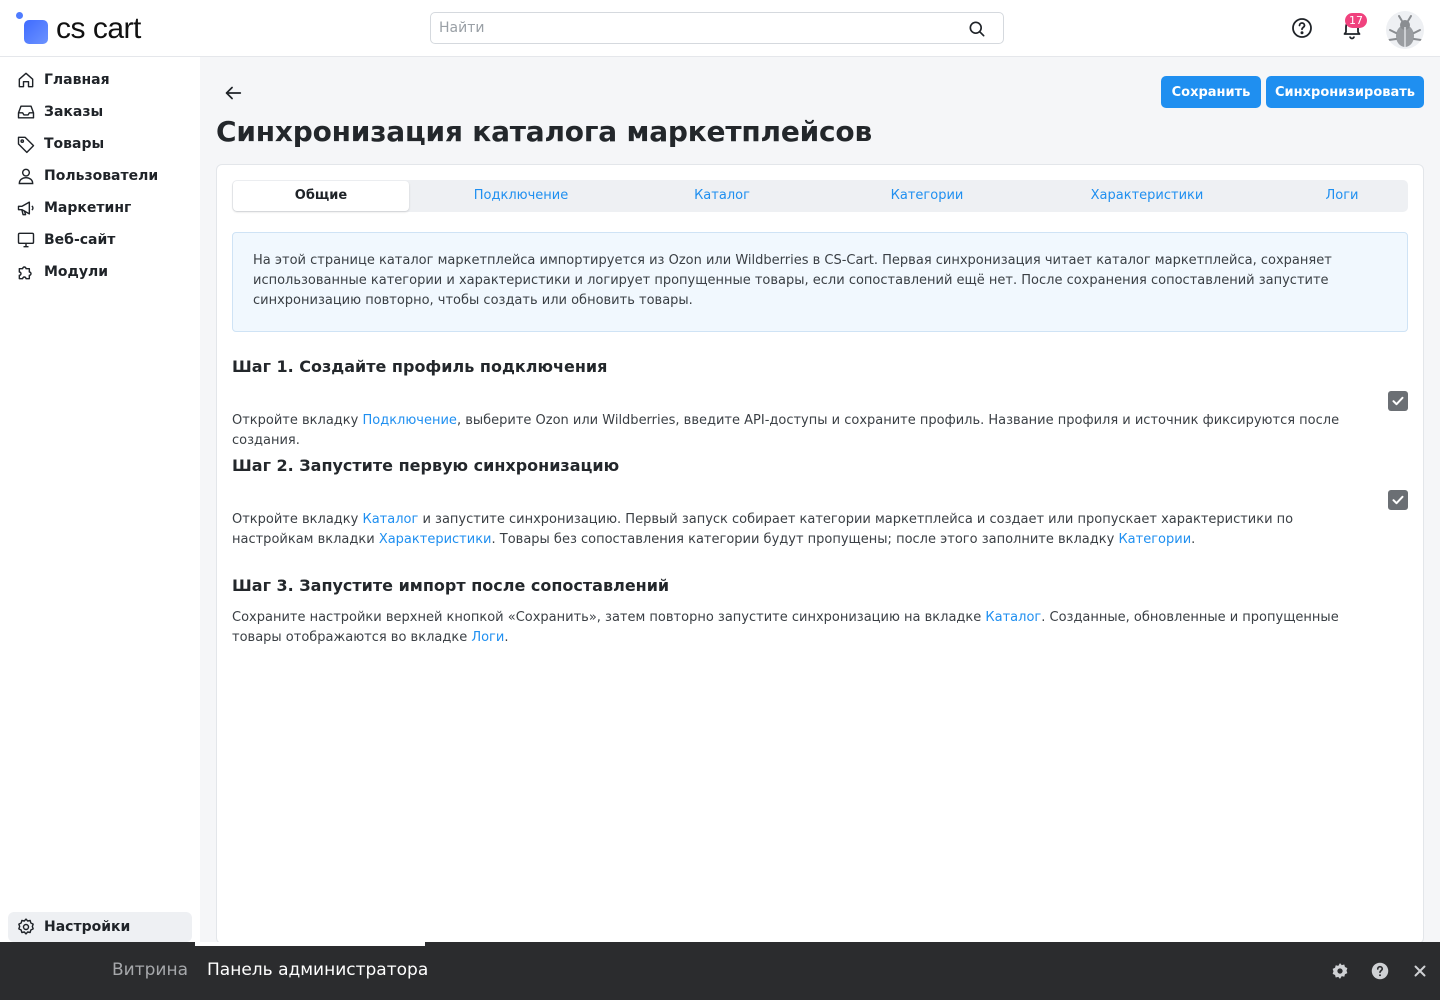 The height and width of the screenshot is (1000, 1440). I want to click on page-title: Синхронизация каталога маркетплейсов, so click(544, 131).